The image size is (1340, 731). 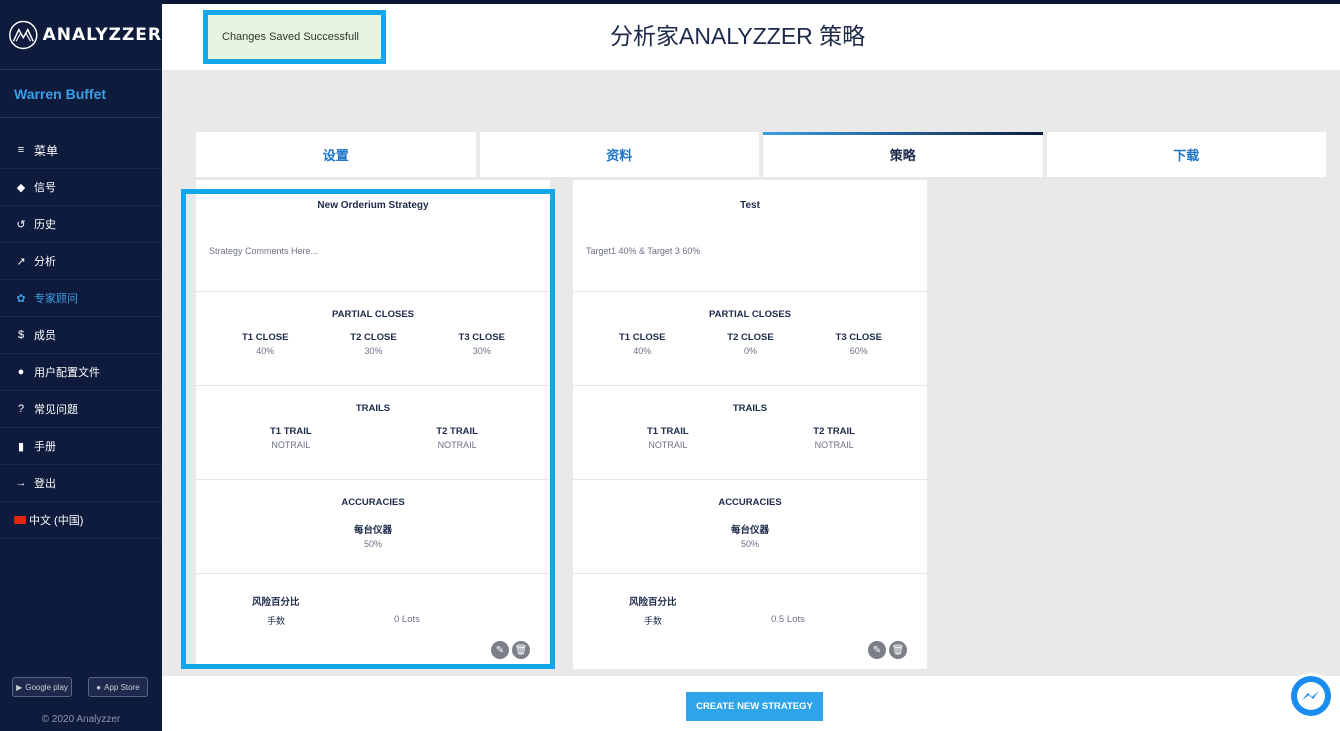 What do you see at coordinates (45, 447) in the screenshot?
I see `sidebar-item-label: 手册` at bounding box center [45, 447].